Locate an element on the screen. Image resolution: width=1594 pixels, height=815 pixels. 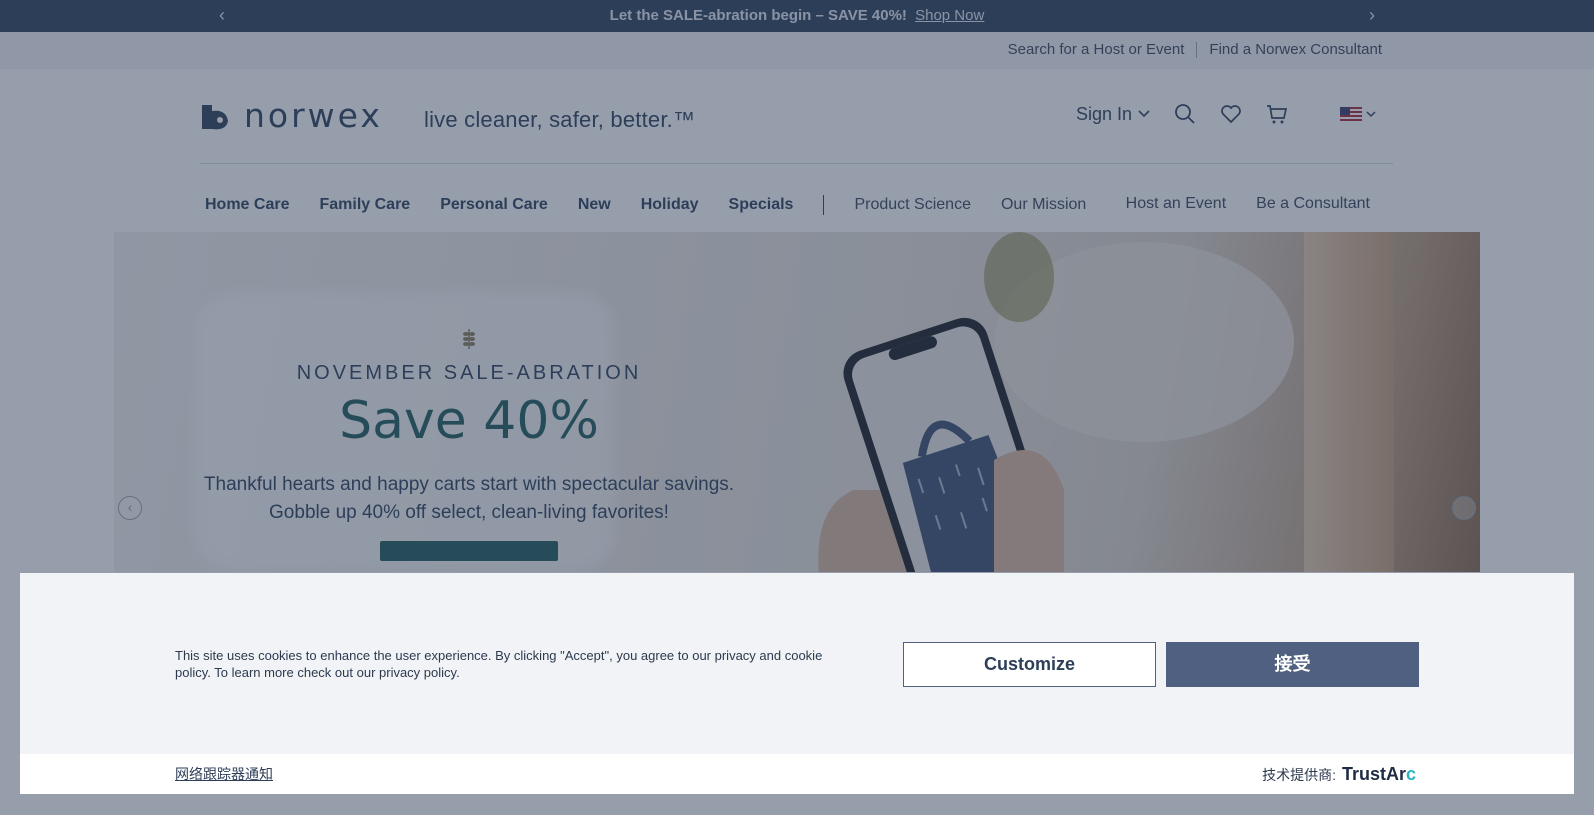
powered-by-label: 技术提供商: is located at coordinates (1299, 774).